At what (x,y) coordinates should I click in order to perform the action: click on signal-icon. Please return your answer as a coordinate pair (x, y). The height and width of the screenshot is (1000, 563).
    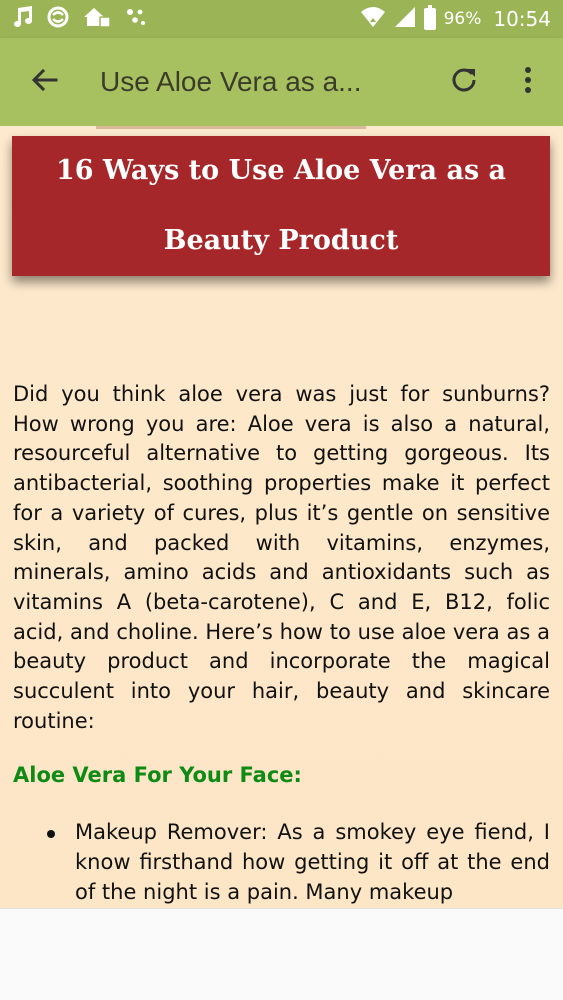
    Looking at the image, I should click on (405, 19).